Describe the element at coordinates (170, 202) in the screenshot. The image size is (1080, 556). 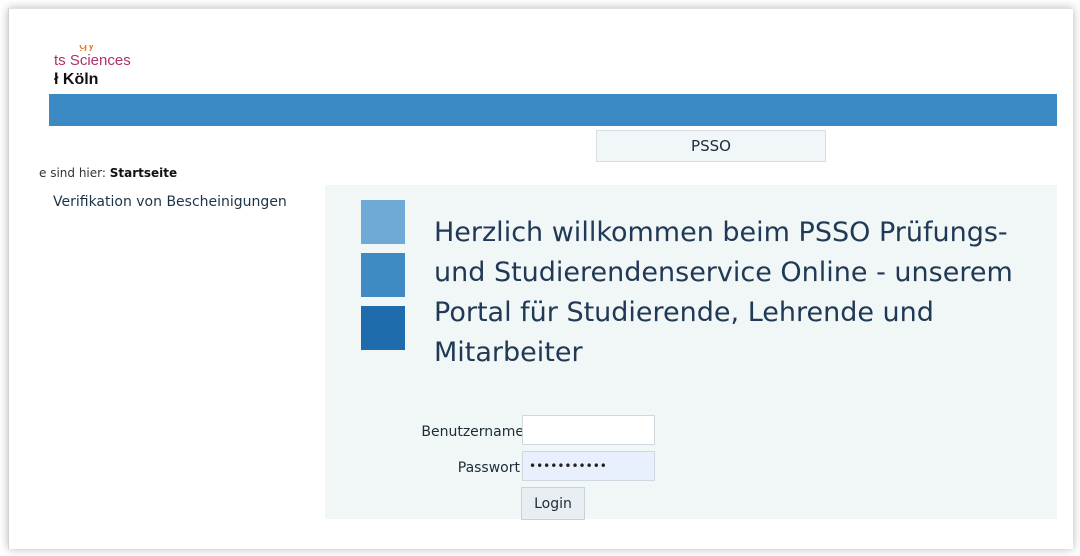
I see `sidebar-item-verifikation: Verifikation von Bescheinigungen` at that location.